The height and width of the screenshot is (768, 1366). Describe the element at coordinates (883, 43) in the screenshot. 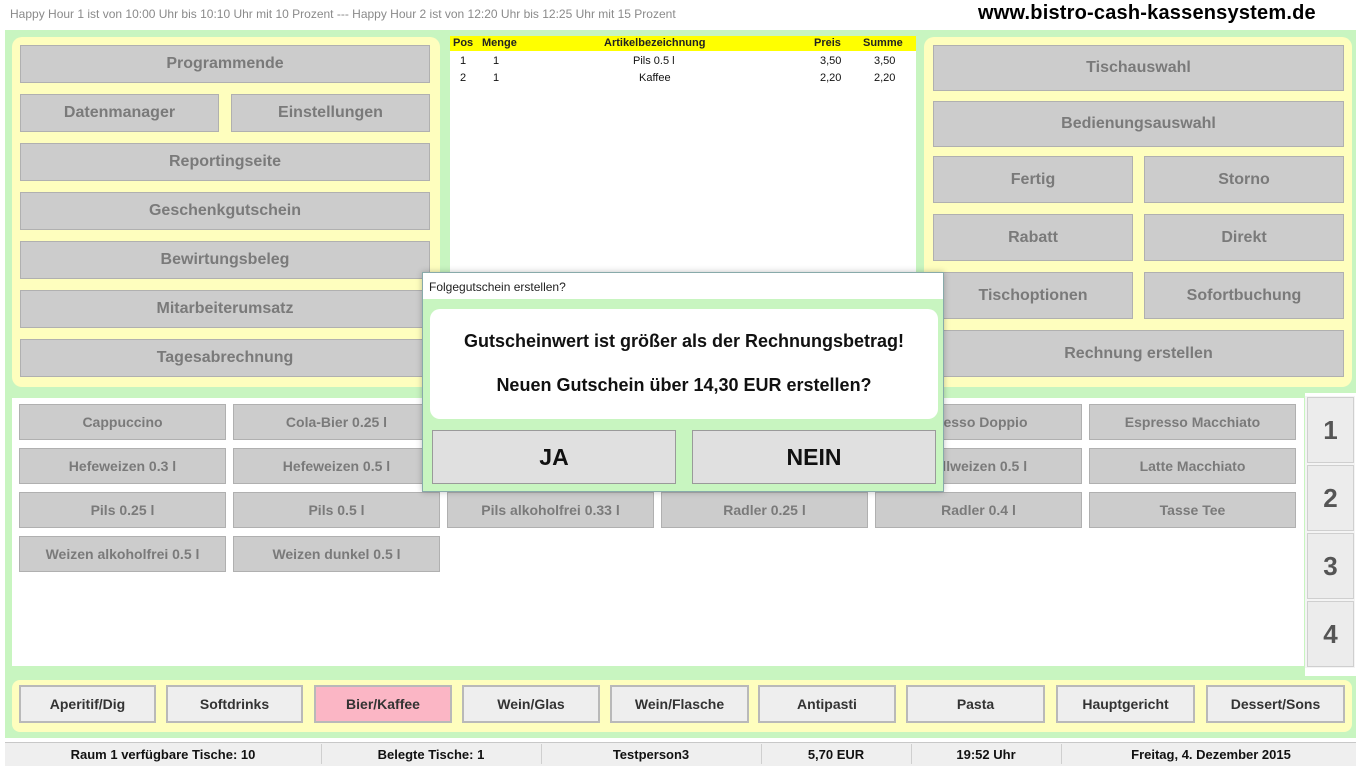

I see `col-summe: Summe` at that location.